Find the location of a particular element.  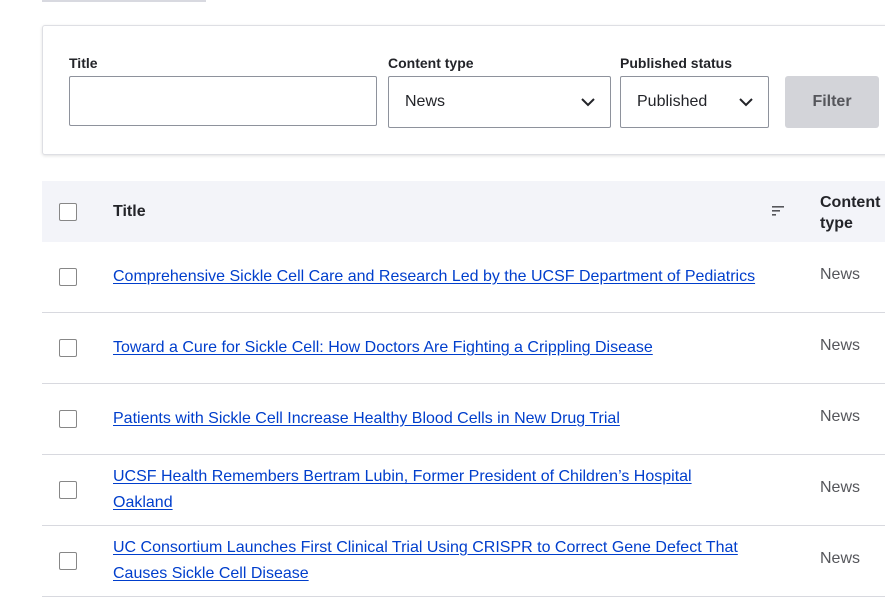

title-filter-input is located at coordinates (223, 101).